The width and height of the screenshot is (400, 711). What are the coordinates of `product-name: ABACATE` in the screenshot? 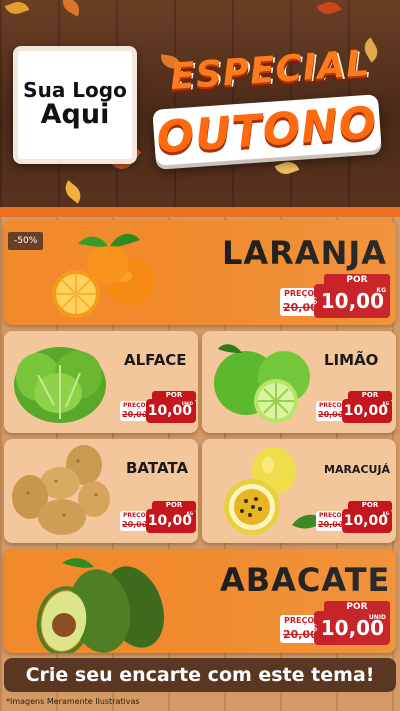 It's located at (305, 580).